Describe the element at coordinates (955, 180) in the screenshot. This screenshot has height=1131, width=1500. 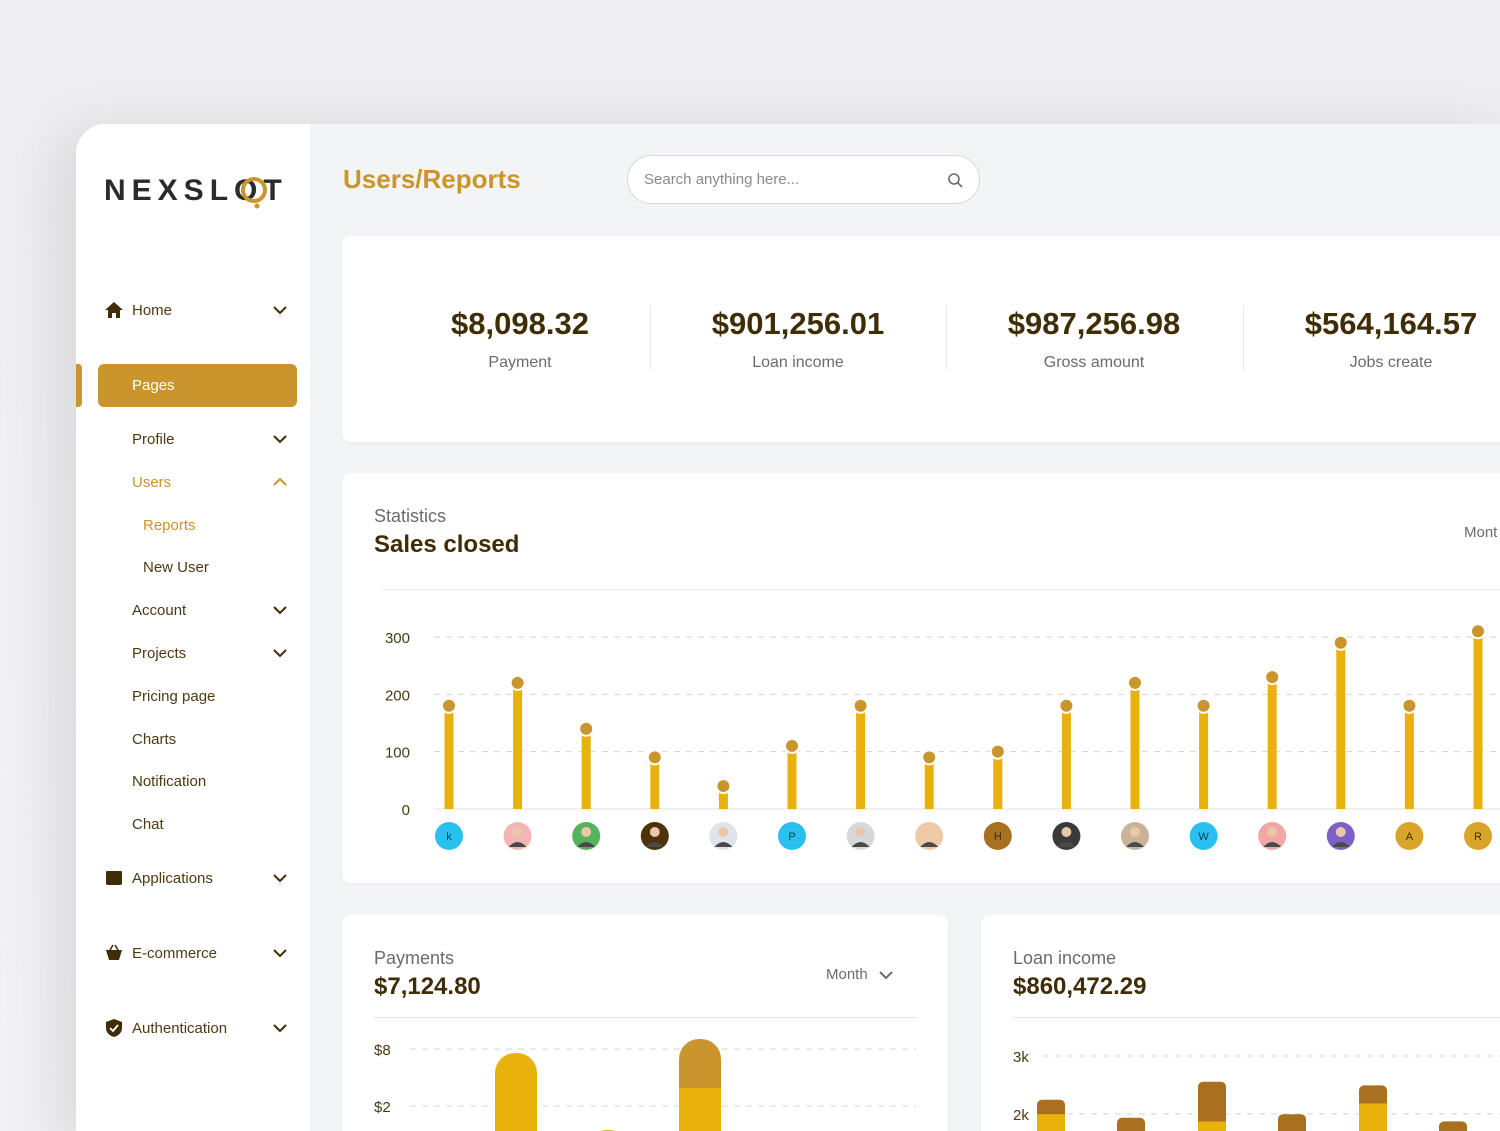
I see `search-icon` at that location.